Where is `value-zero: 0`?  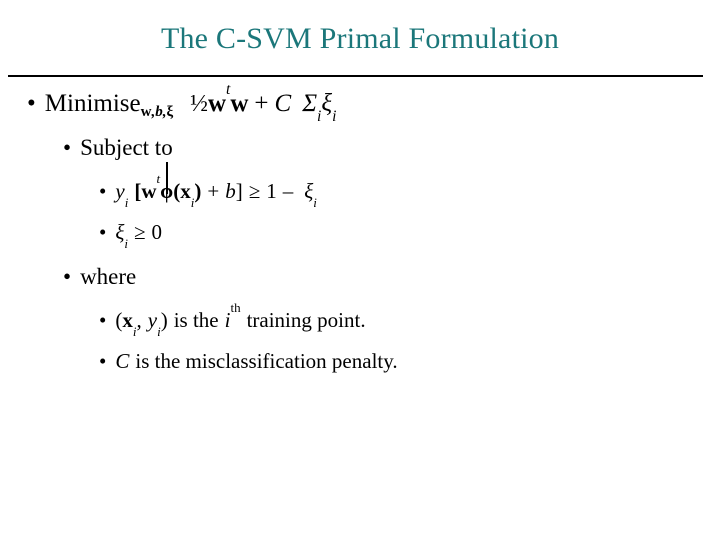
value-zero: 0 is located at coordinates (157, 232).